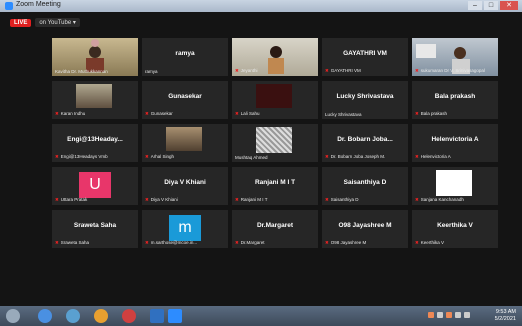  Describe the element at coordinates (365, 182) in the screenshot. I see `participant-name: Saisanthiya D` at that location.